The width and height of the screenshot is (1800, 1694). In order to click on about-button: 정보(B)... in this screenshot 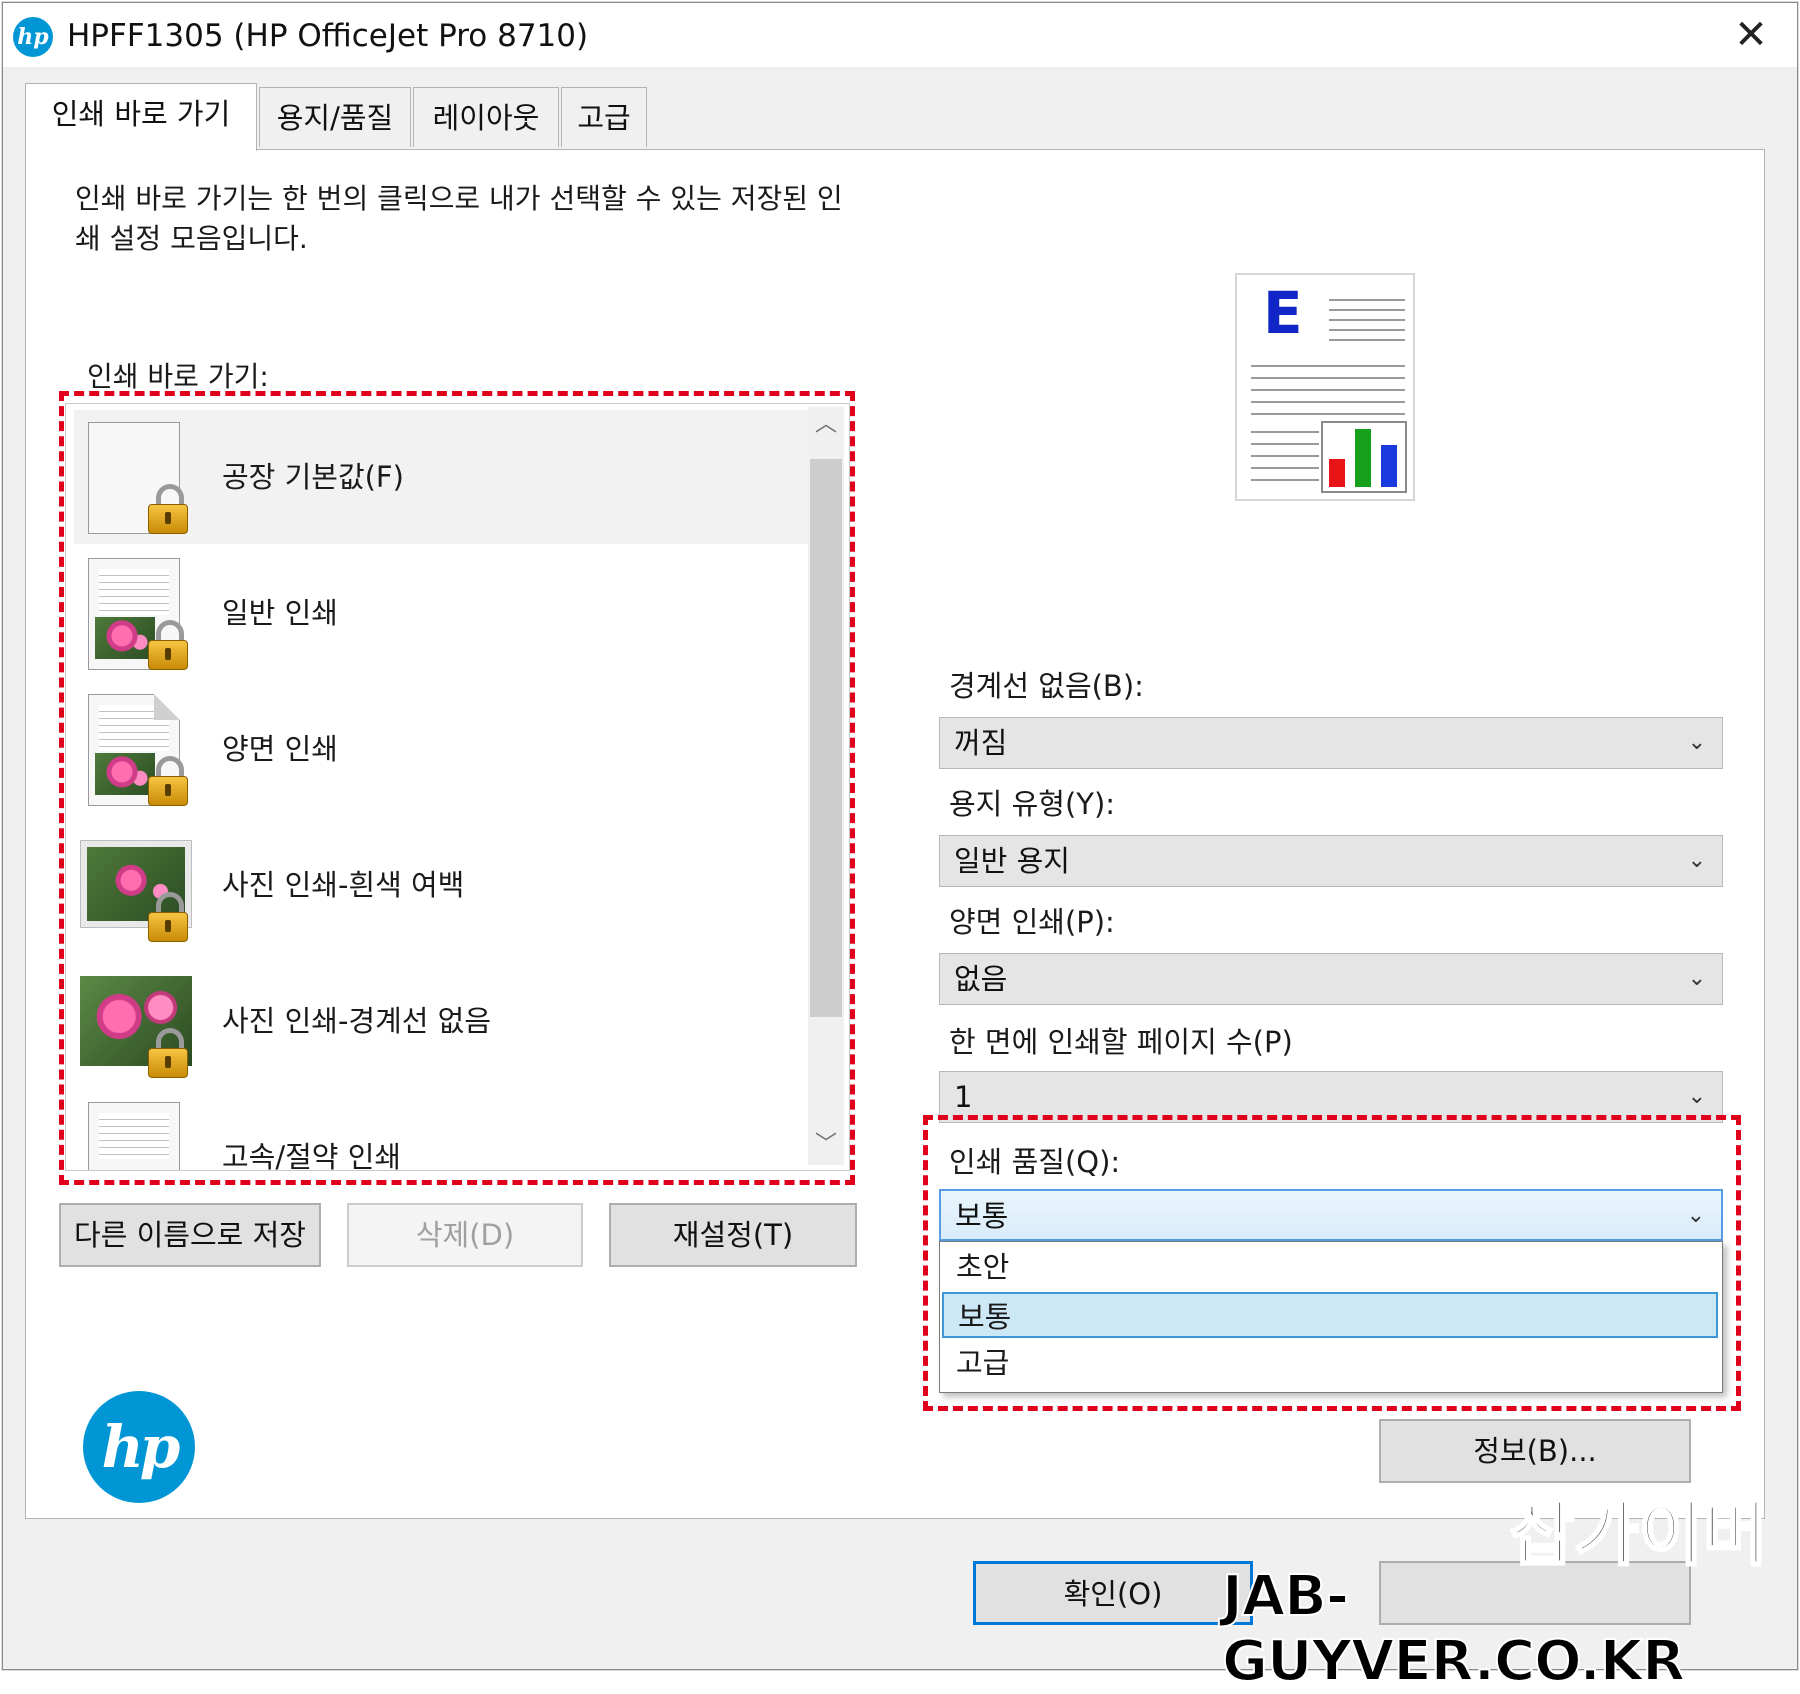, I will do `click(1535, 1451)`.